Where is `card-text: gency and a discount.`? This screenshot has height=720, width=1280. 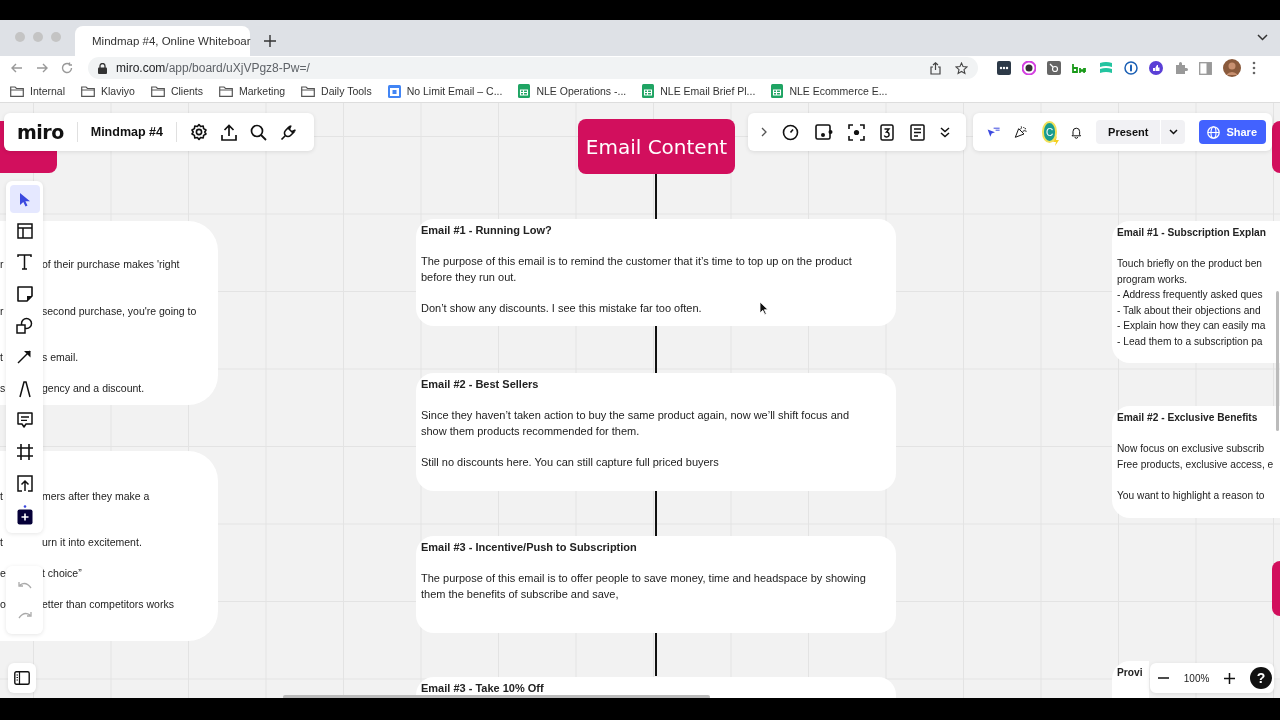
card-text: gency and a discount. is located at coordinates (93, 388).